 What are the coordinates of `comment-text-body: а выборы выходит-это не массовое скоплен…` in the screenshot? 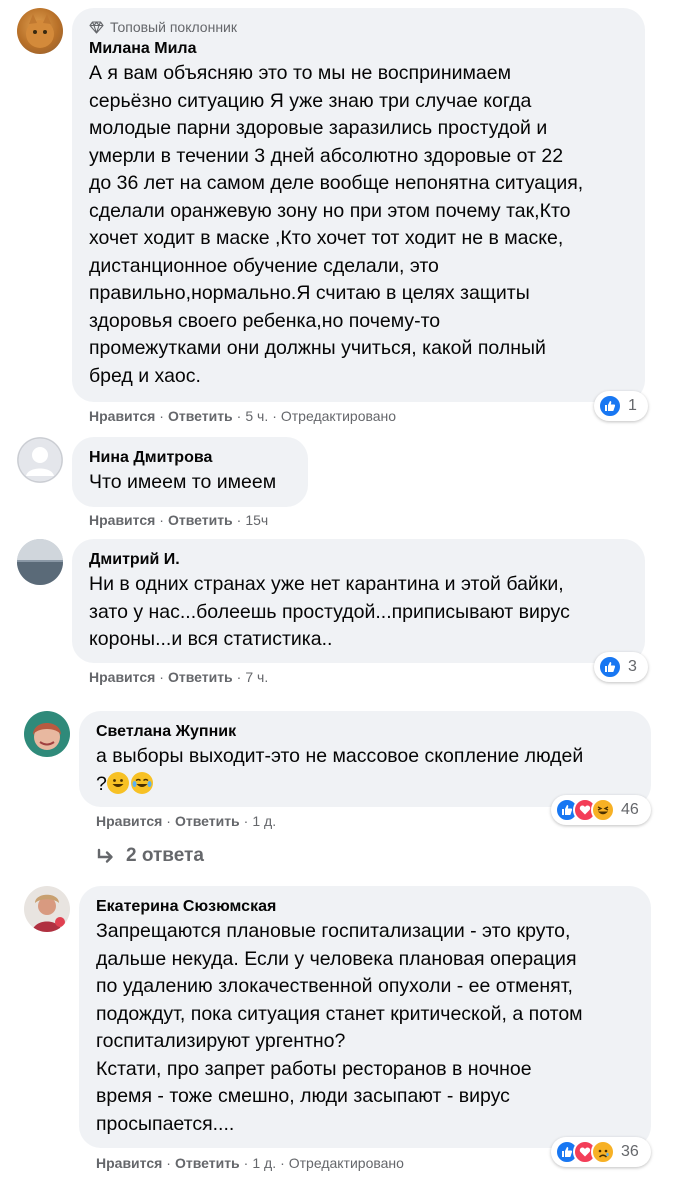 It's located at (340, 770).